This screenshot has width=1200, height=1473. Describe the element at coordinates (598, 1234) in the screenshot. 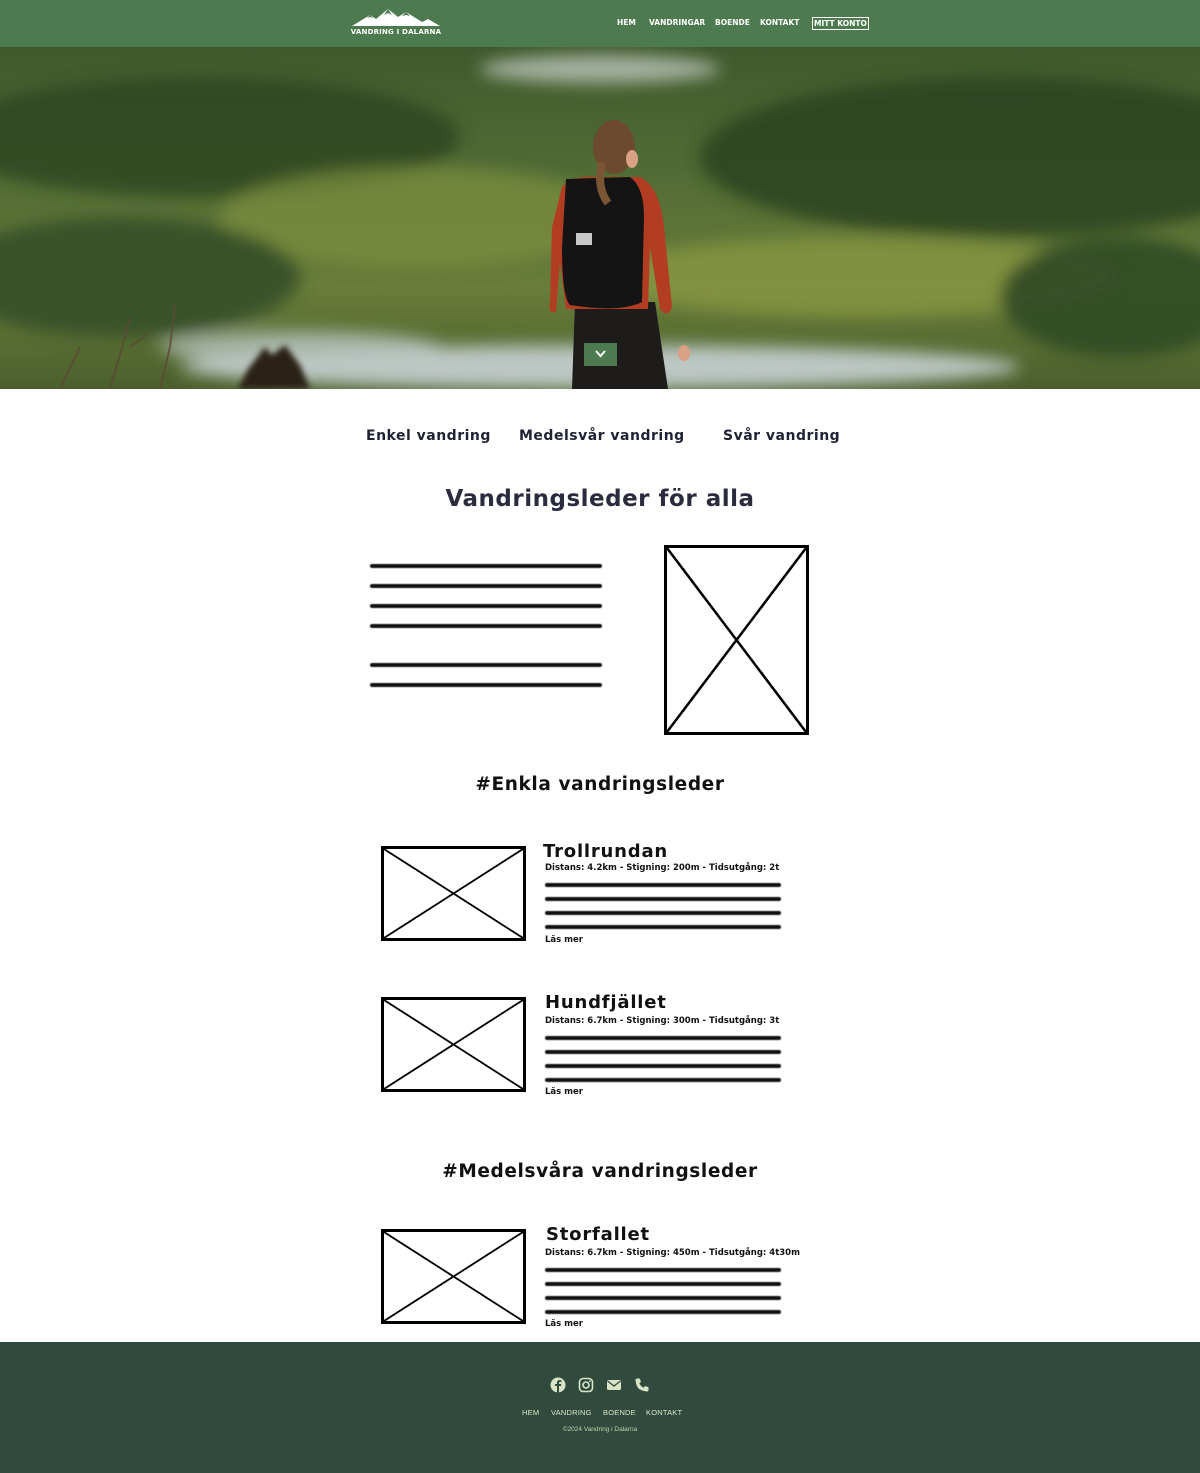

I see `trail-title: Storfallet` at that location.